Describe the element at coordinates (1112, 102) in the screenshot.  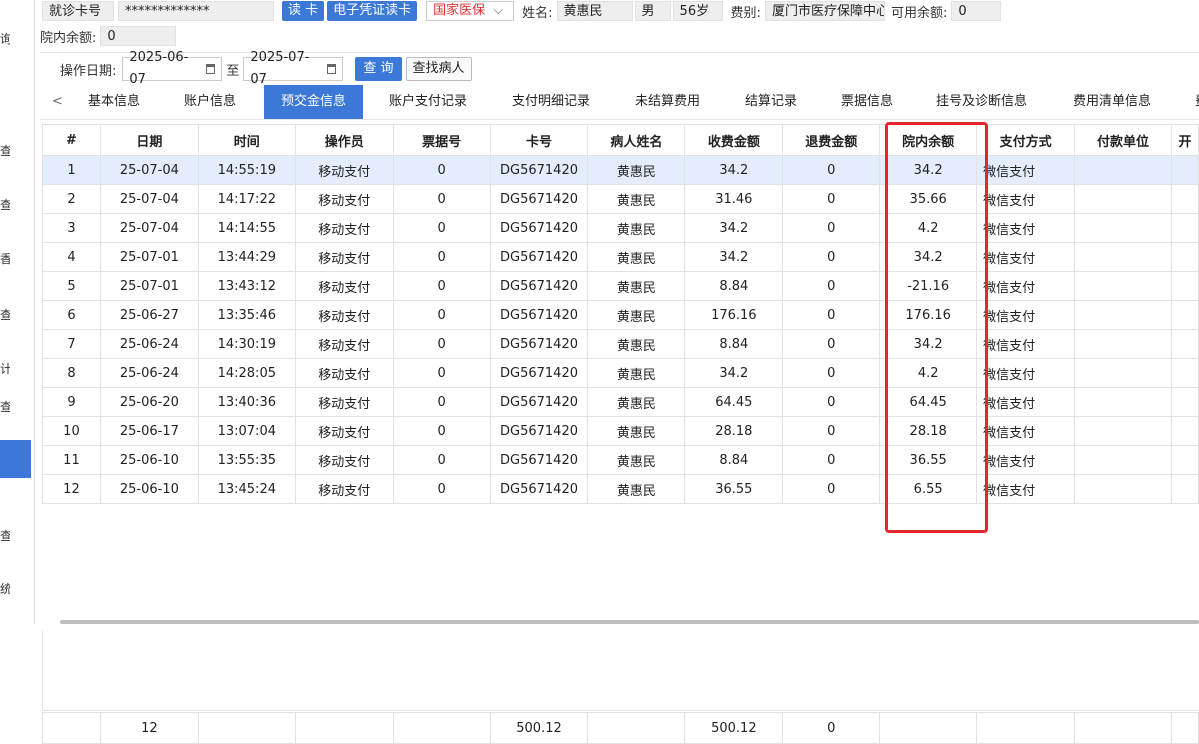
I see `tab-fee-list: 费用清单信息` at that location.